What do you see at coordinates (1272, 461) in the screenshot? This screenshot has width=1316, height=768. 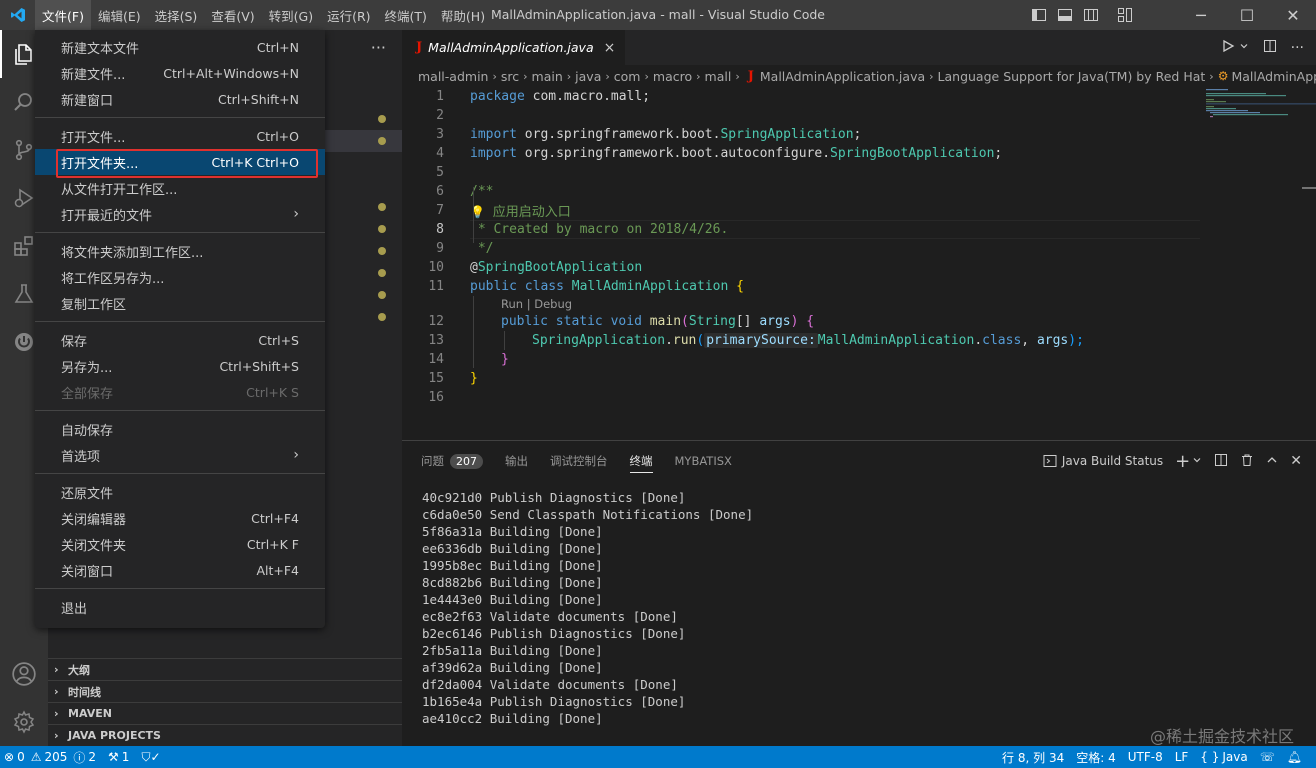 I see `maximize-panel-chevron-up-icon` at bounding box center [1272, 461].